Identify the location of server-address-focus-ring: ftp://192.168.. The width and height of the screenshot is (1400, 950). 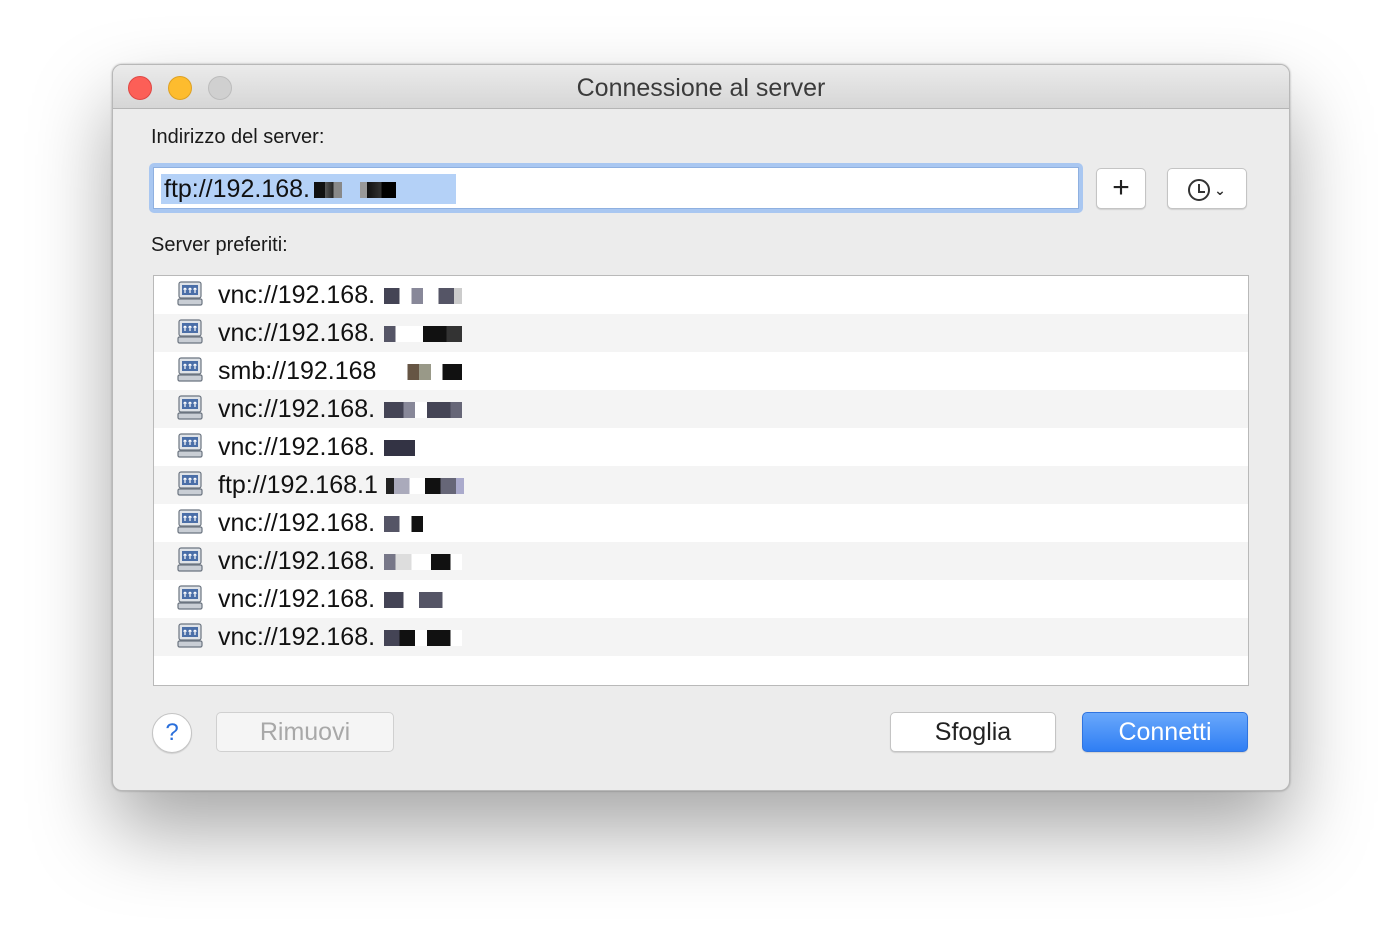
(616, 188).